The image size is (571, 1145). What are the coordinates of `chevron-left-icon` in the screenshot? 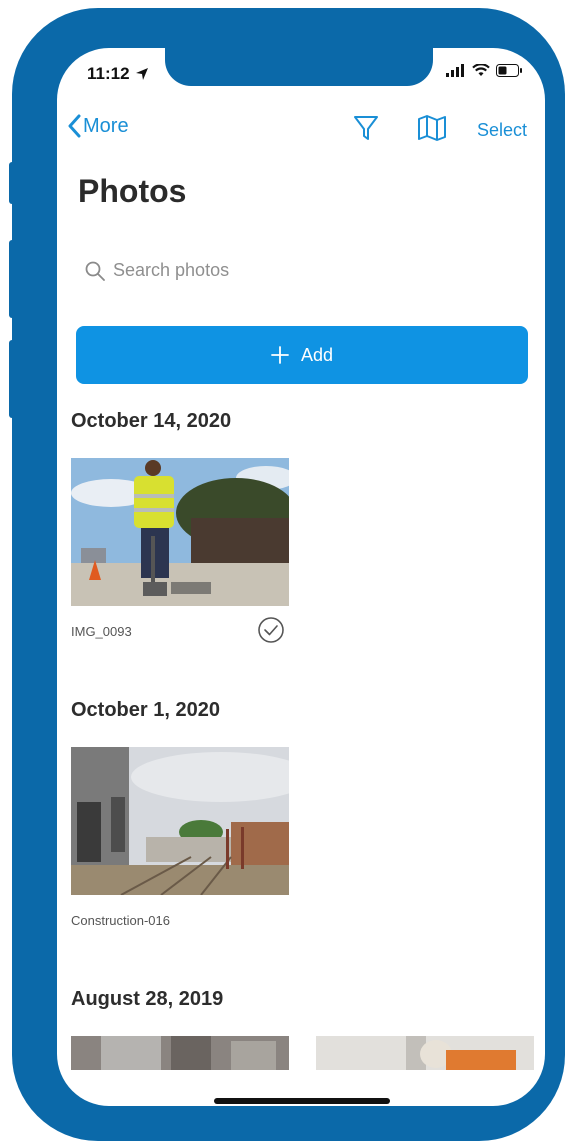 It's located at (74, 126).